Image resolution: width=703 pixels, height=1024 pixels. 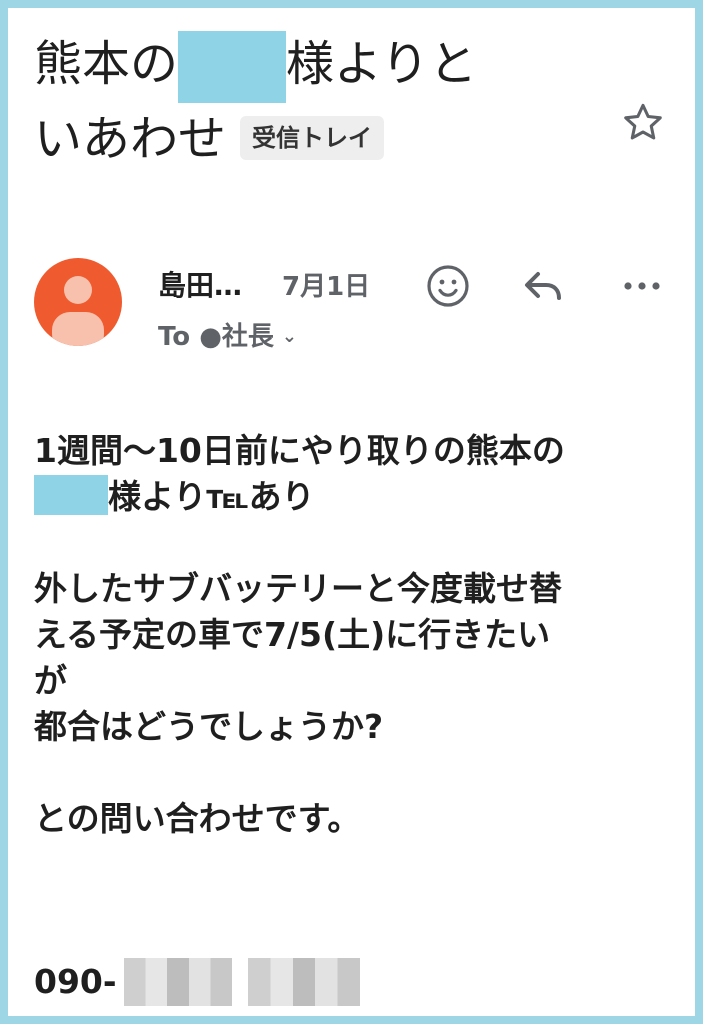 What do you see at coordinates (130, 139) in the screenshot?
I see `subject-line2: いあわせ` at bounding box center [130, 139].